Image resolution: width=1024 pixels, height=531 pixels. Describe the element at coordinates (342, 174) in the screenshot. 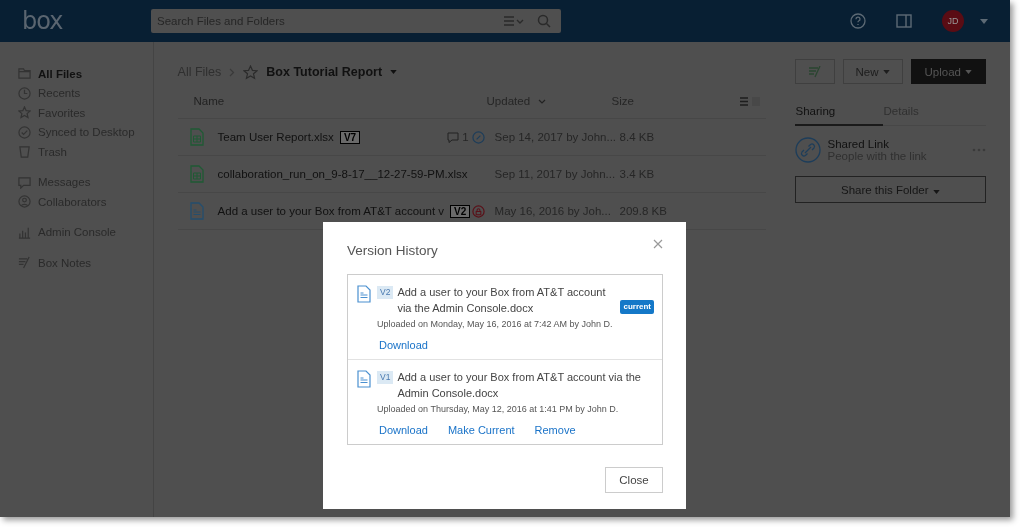

I see `file-name: collaboration_run_on_9-8-17__12-27-59-PM.xlsx` at that location.